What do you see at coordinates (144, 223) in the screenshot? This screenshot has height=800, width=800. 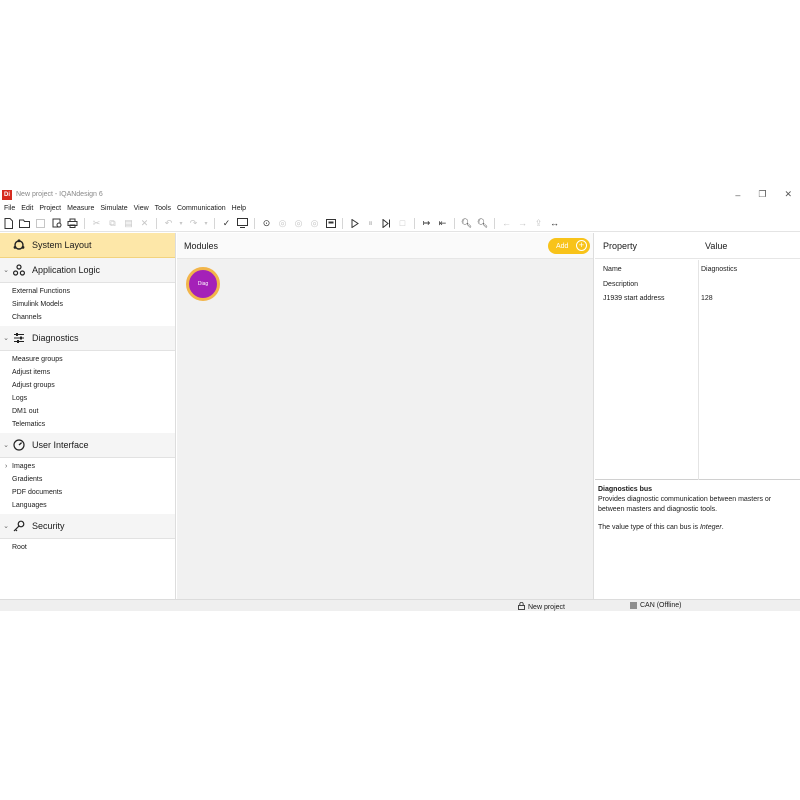 I see `delete-icon: ✕` at bounding box center [144, 223].